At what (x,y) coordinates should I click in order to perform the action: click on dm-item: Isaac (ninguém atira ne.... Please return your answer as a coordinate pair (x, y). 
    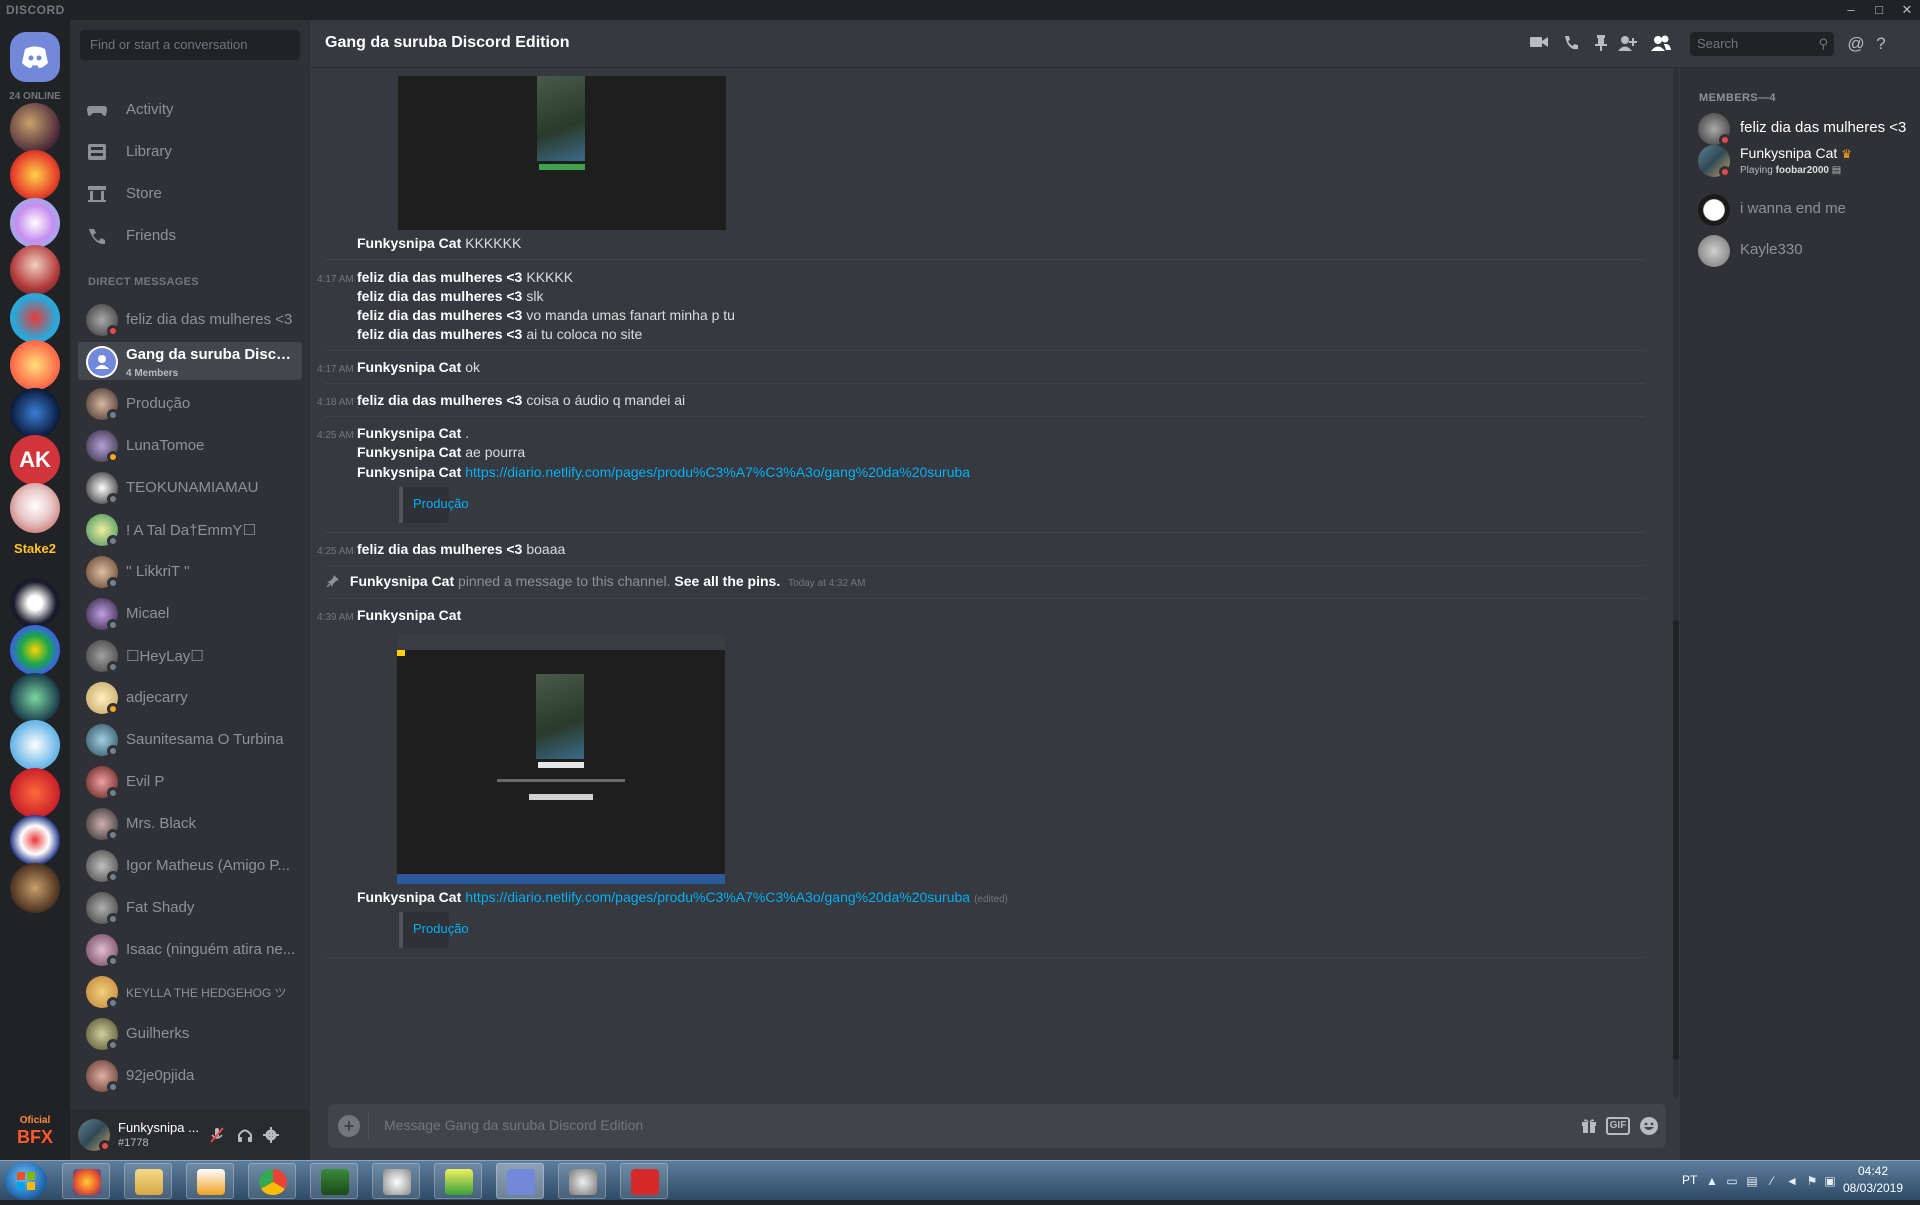
    Looking at the image, I should click on (190, 950).